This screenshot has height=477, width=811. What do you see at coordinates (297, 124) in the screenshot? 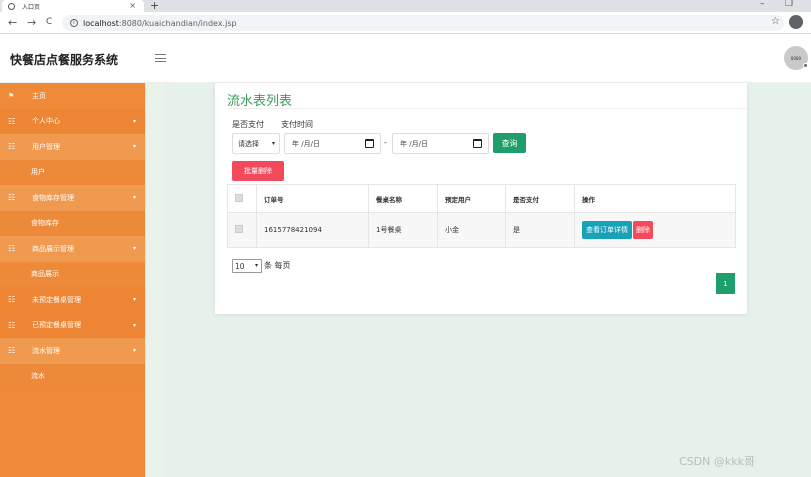
I see `time-filter-label: 支付时间` at bounding box center [297, 124].